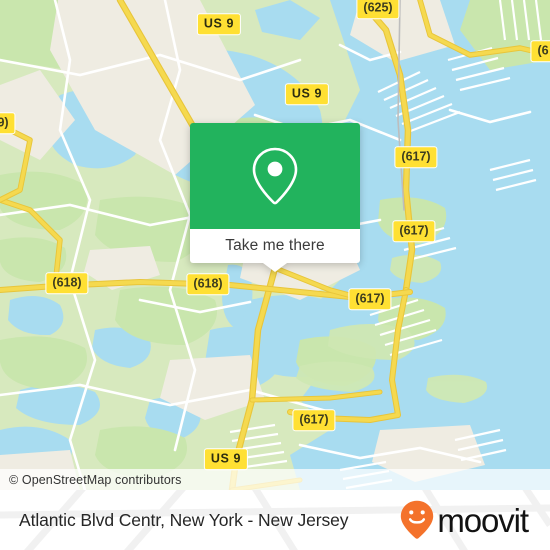 The height and width of the screenshot is (550, 550). I want to click on take-me-there-label: Take me there, so click(275, 245).